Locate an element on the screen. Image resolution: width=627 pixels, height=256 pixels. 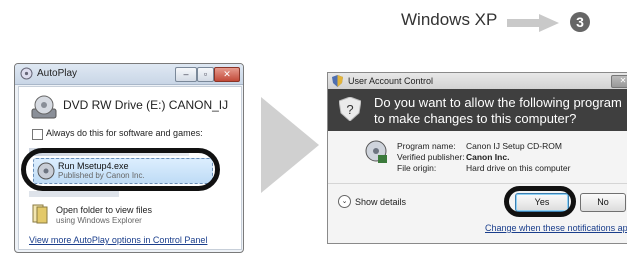
minimize-button: – is located at coordinates (186, 74).